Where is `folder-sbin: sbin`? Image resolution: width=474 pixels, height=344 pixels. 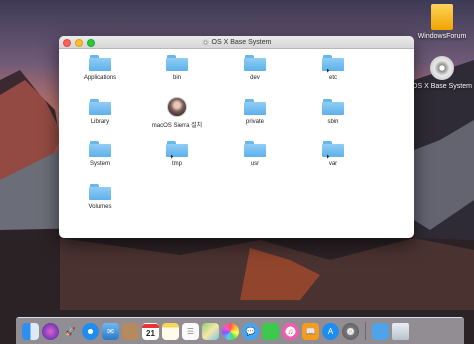
folder-sbin: sbin is located at coordinates (333, 112).